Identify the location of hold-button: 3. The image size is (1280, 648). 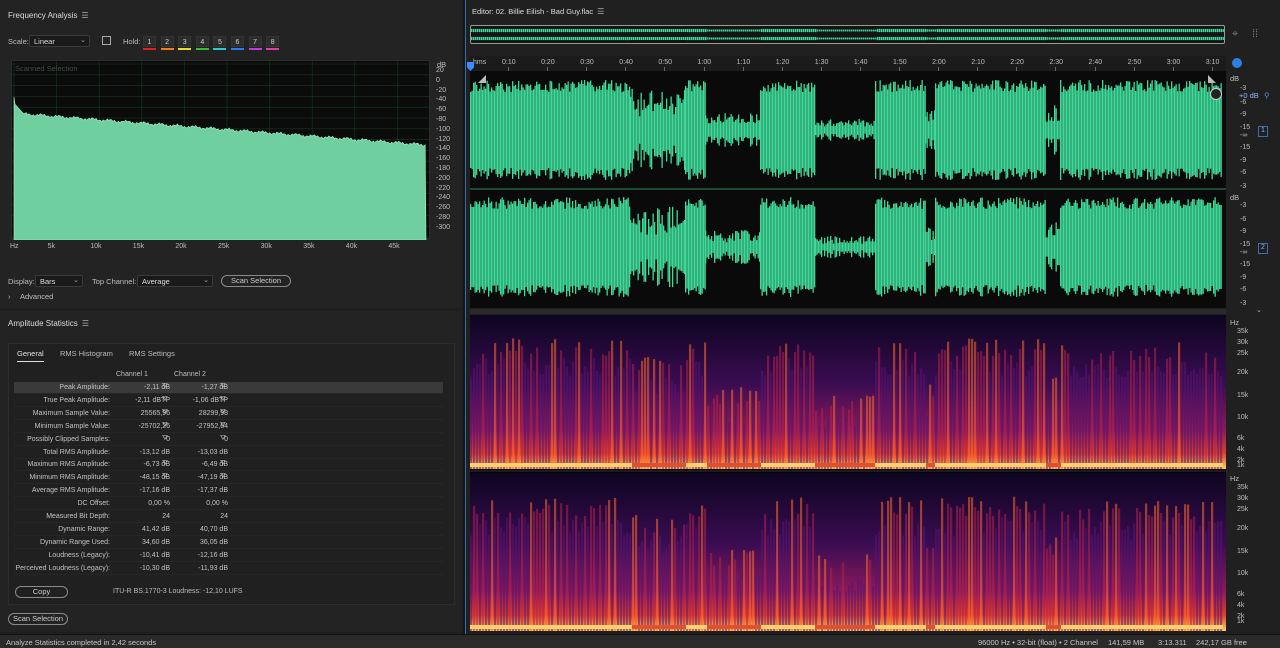
(185, 41).